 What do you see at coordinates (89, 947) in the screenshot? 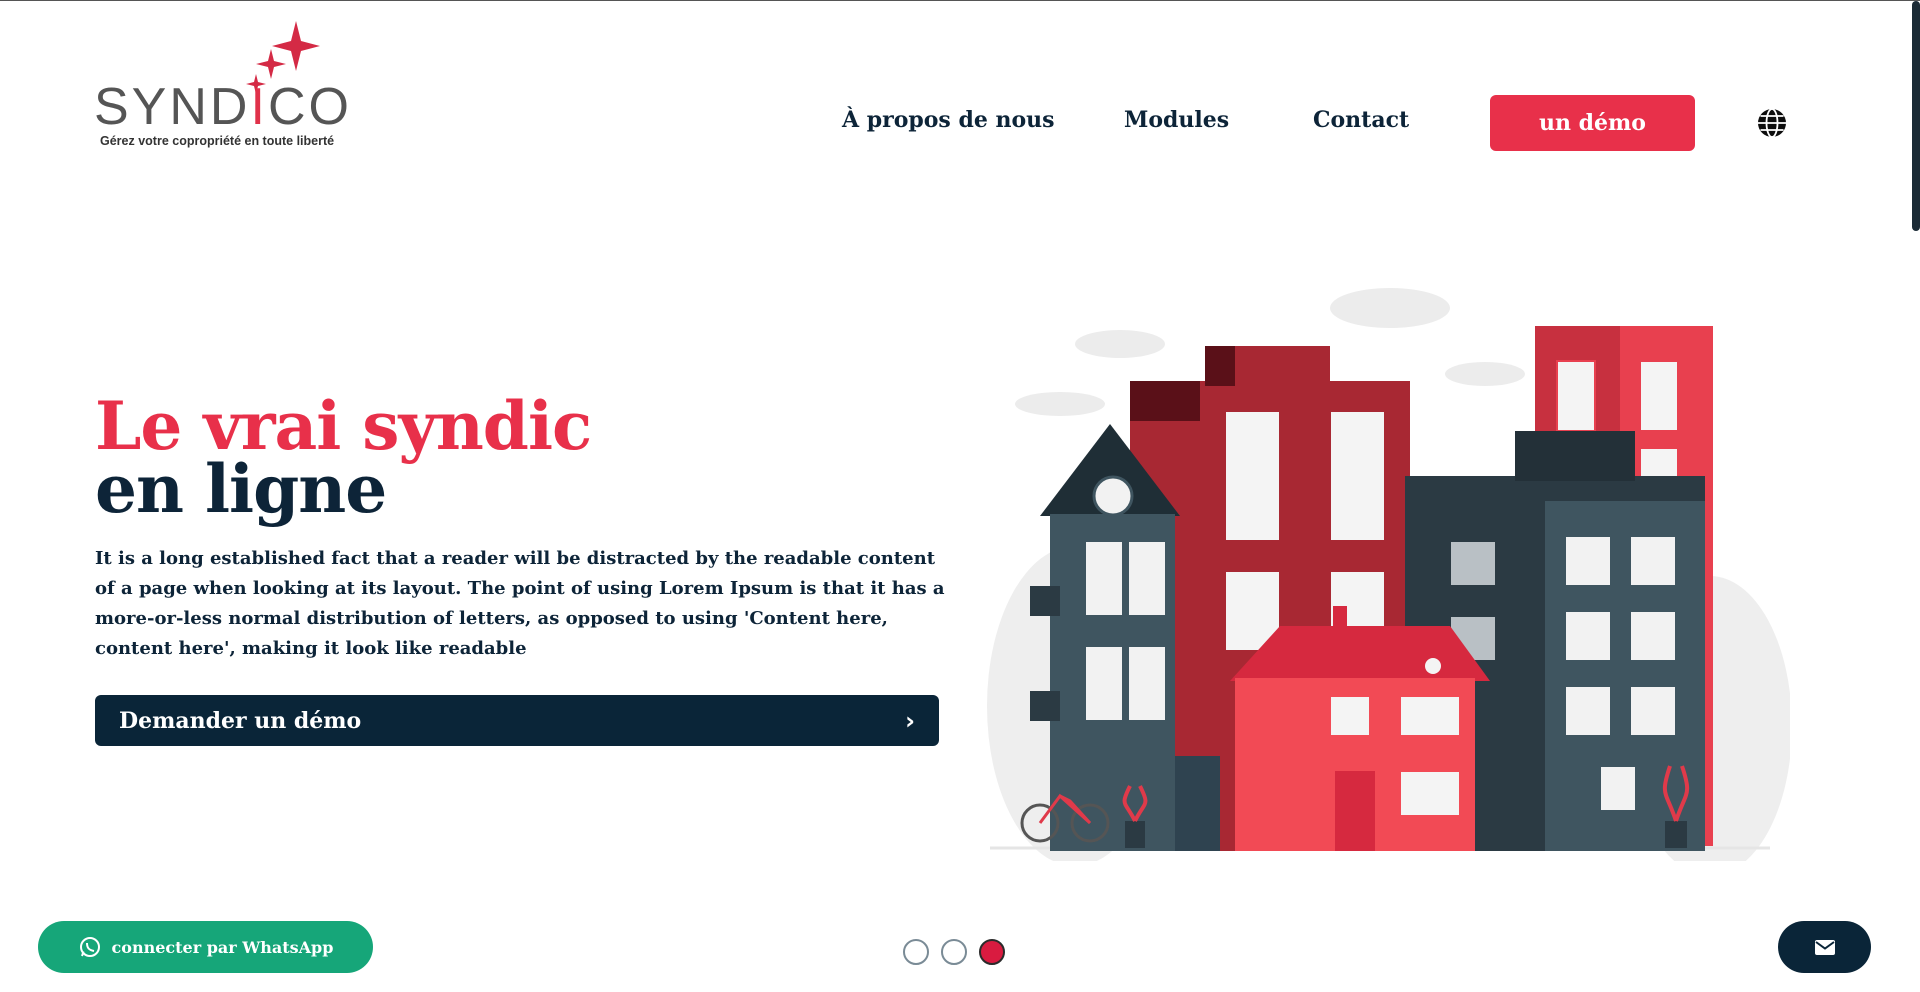
I see `whatsapp-icon` at bounding box center [89, 947].